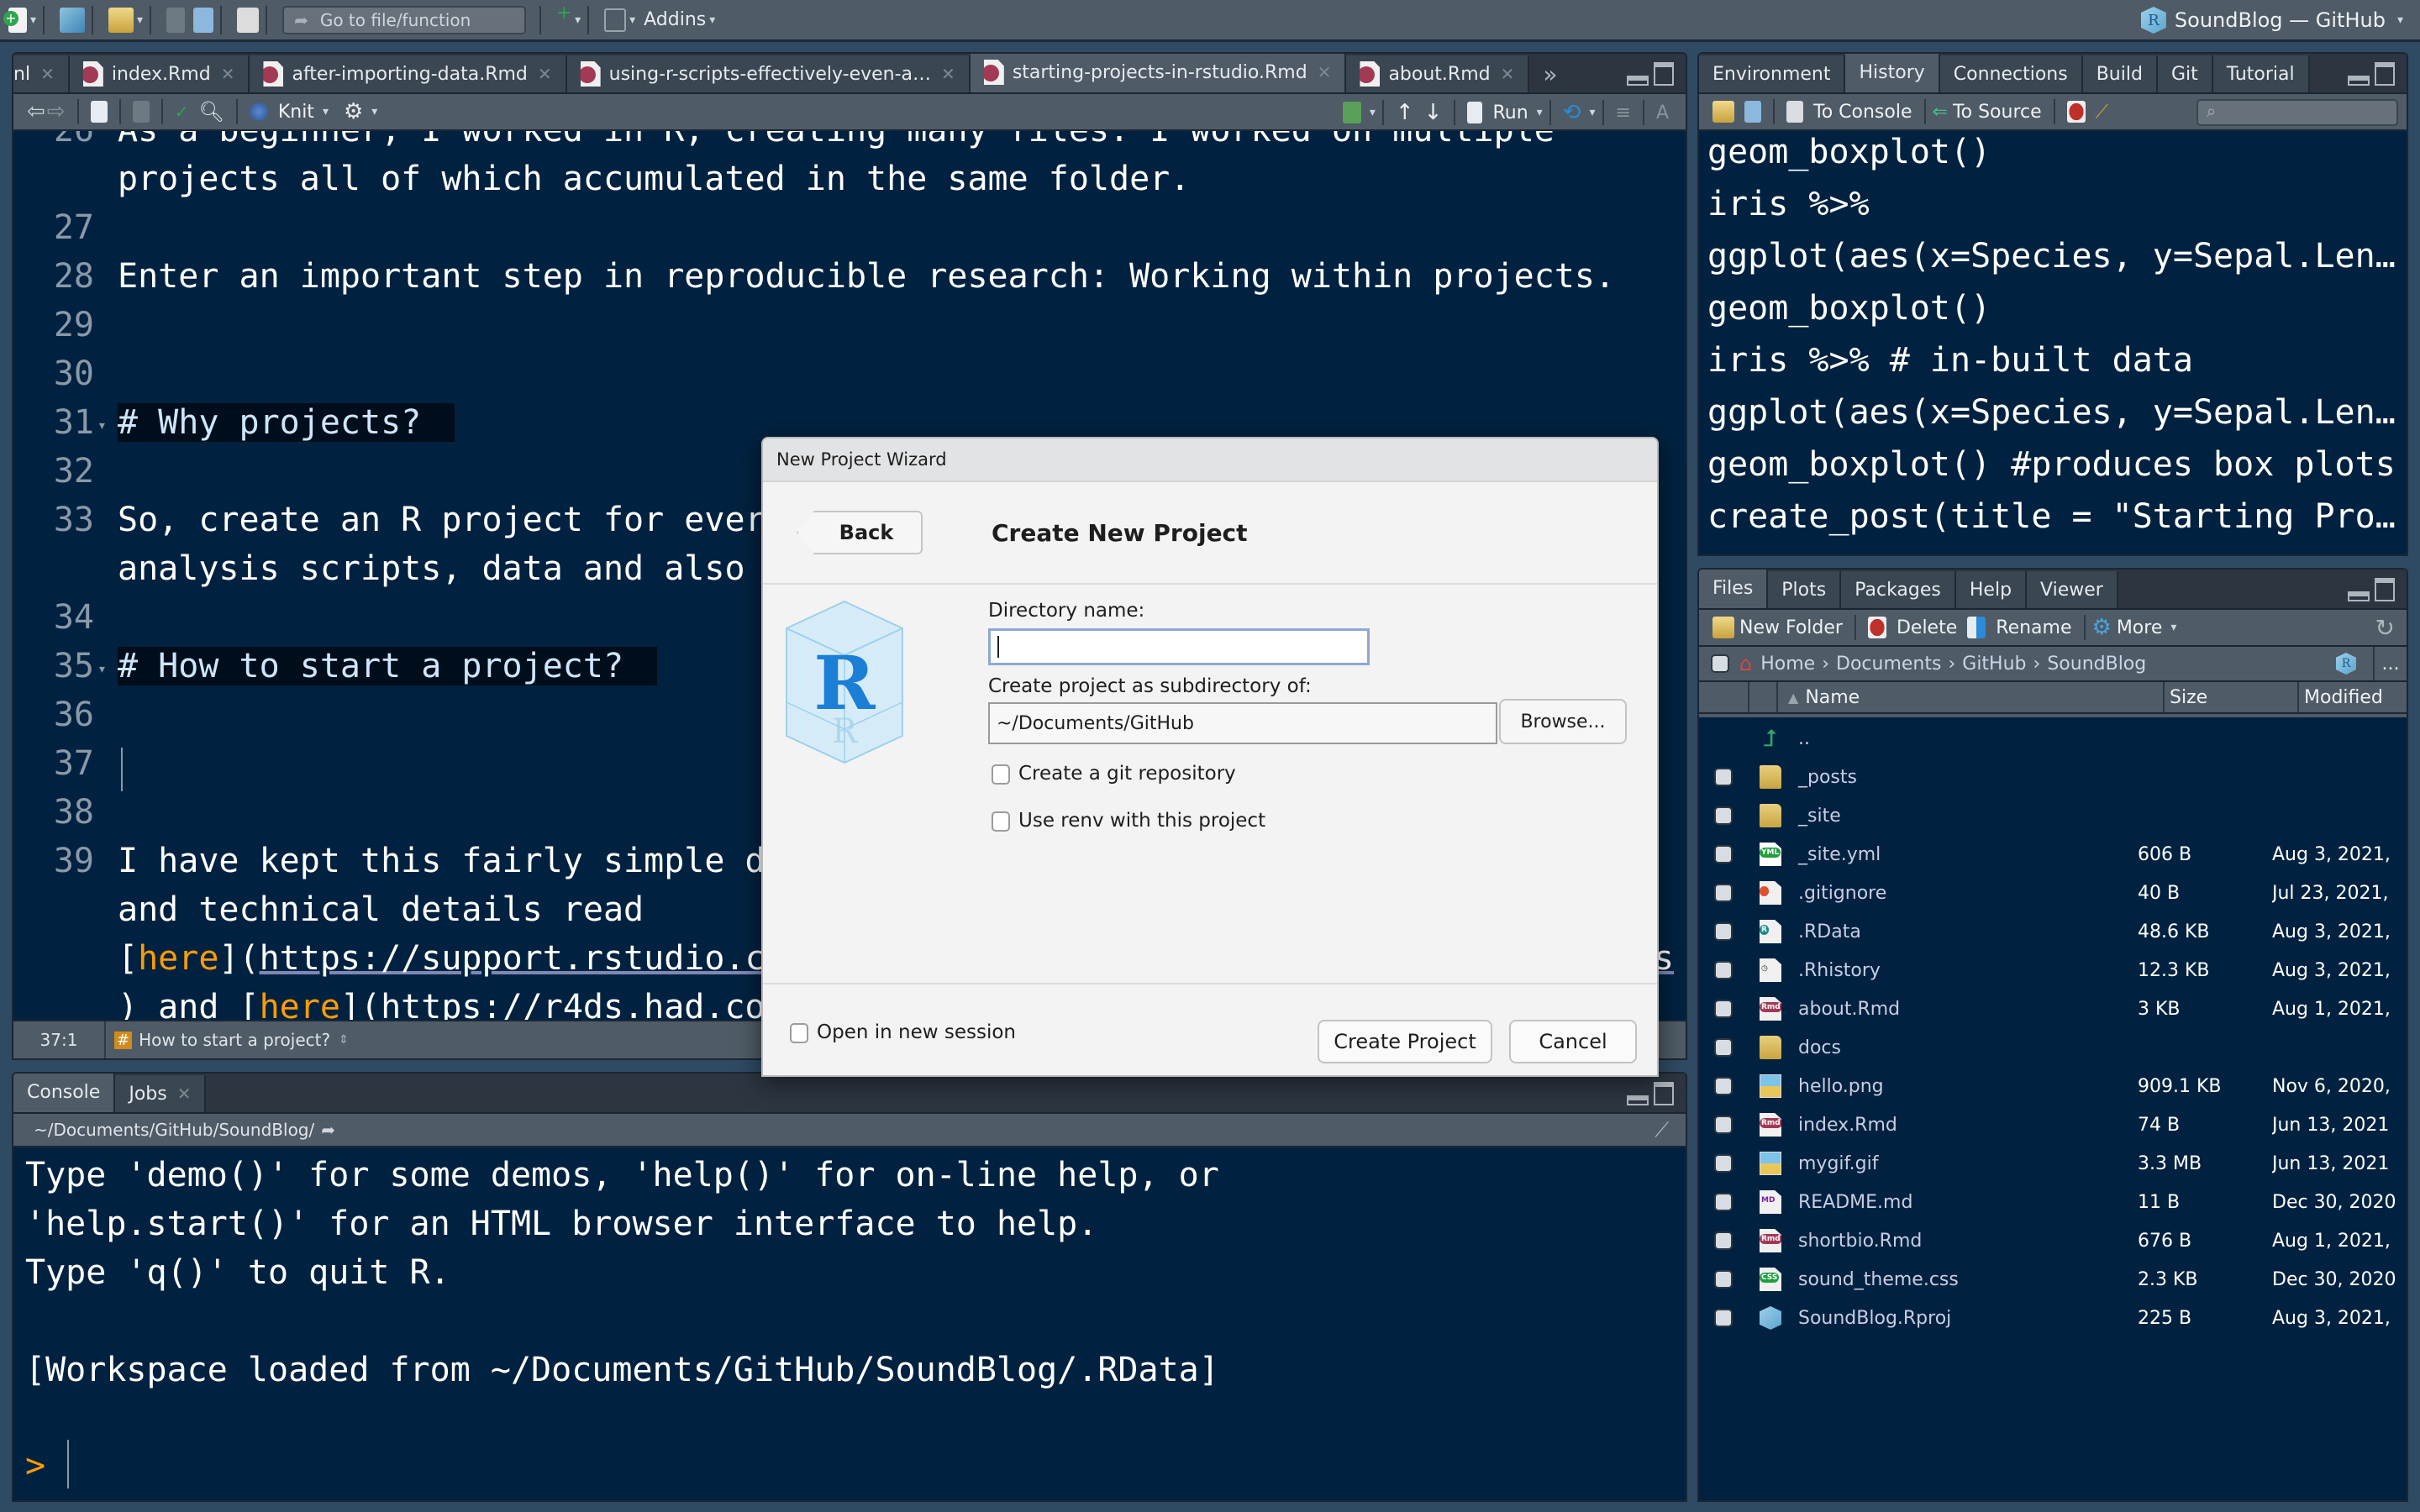 The width and height of the screenshot is (2420, 1512). Describe the element at coordinates (2076, 112) in the screenshot. I see `remove-entry-icon` at that location.